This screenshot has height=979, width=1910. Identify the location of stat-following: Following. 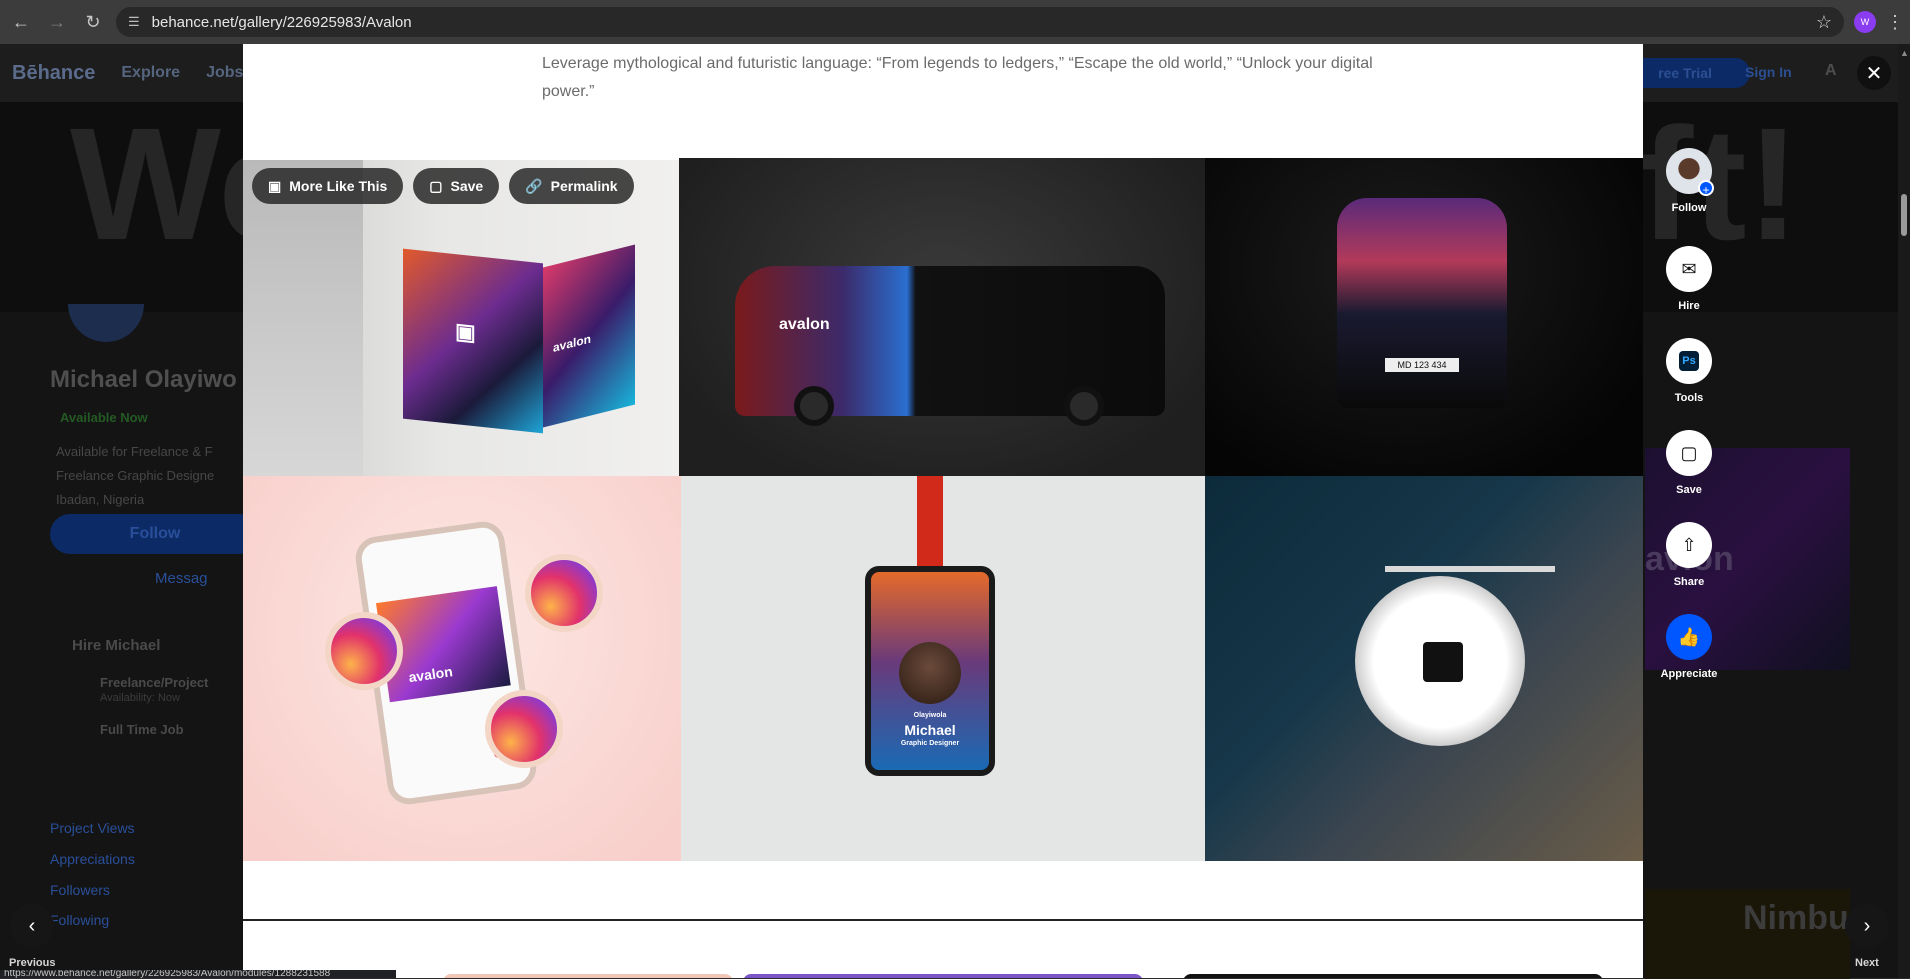
(80, 920).